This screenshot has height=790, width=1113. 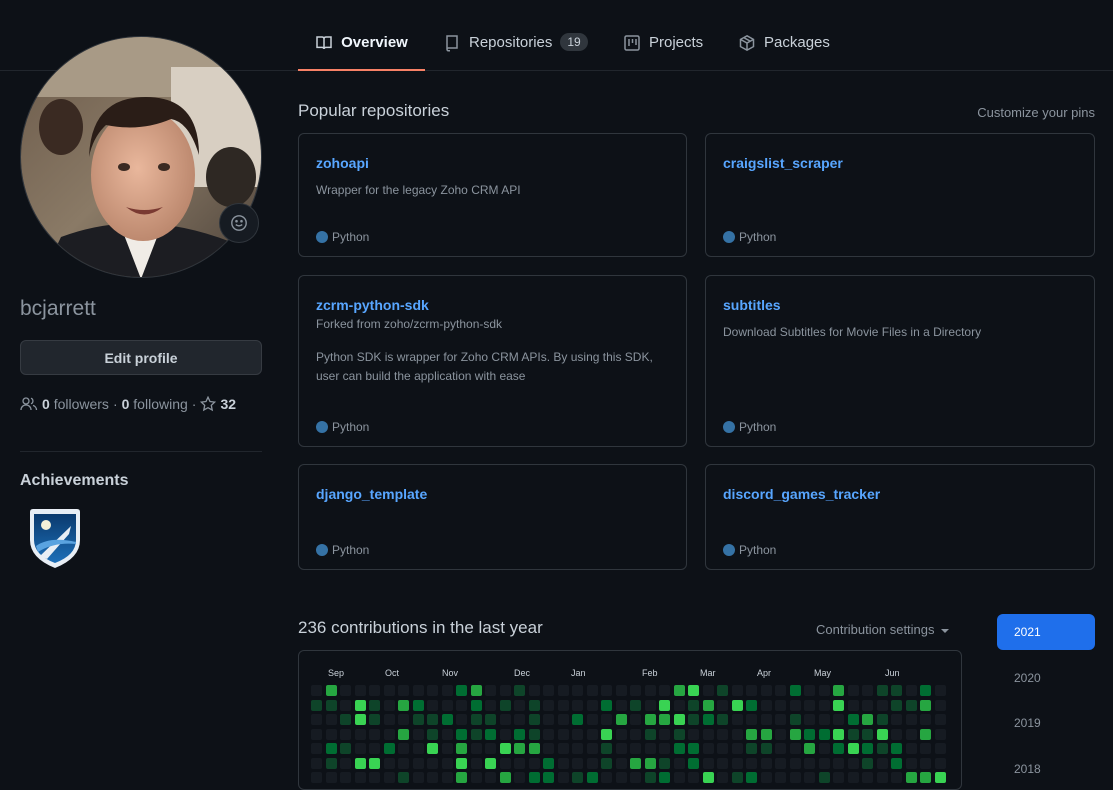 What do you see at coordinates (392, 673) in the screenshot?
I see `month-label: Oct` at bounding box center [392, 673].